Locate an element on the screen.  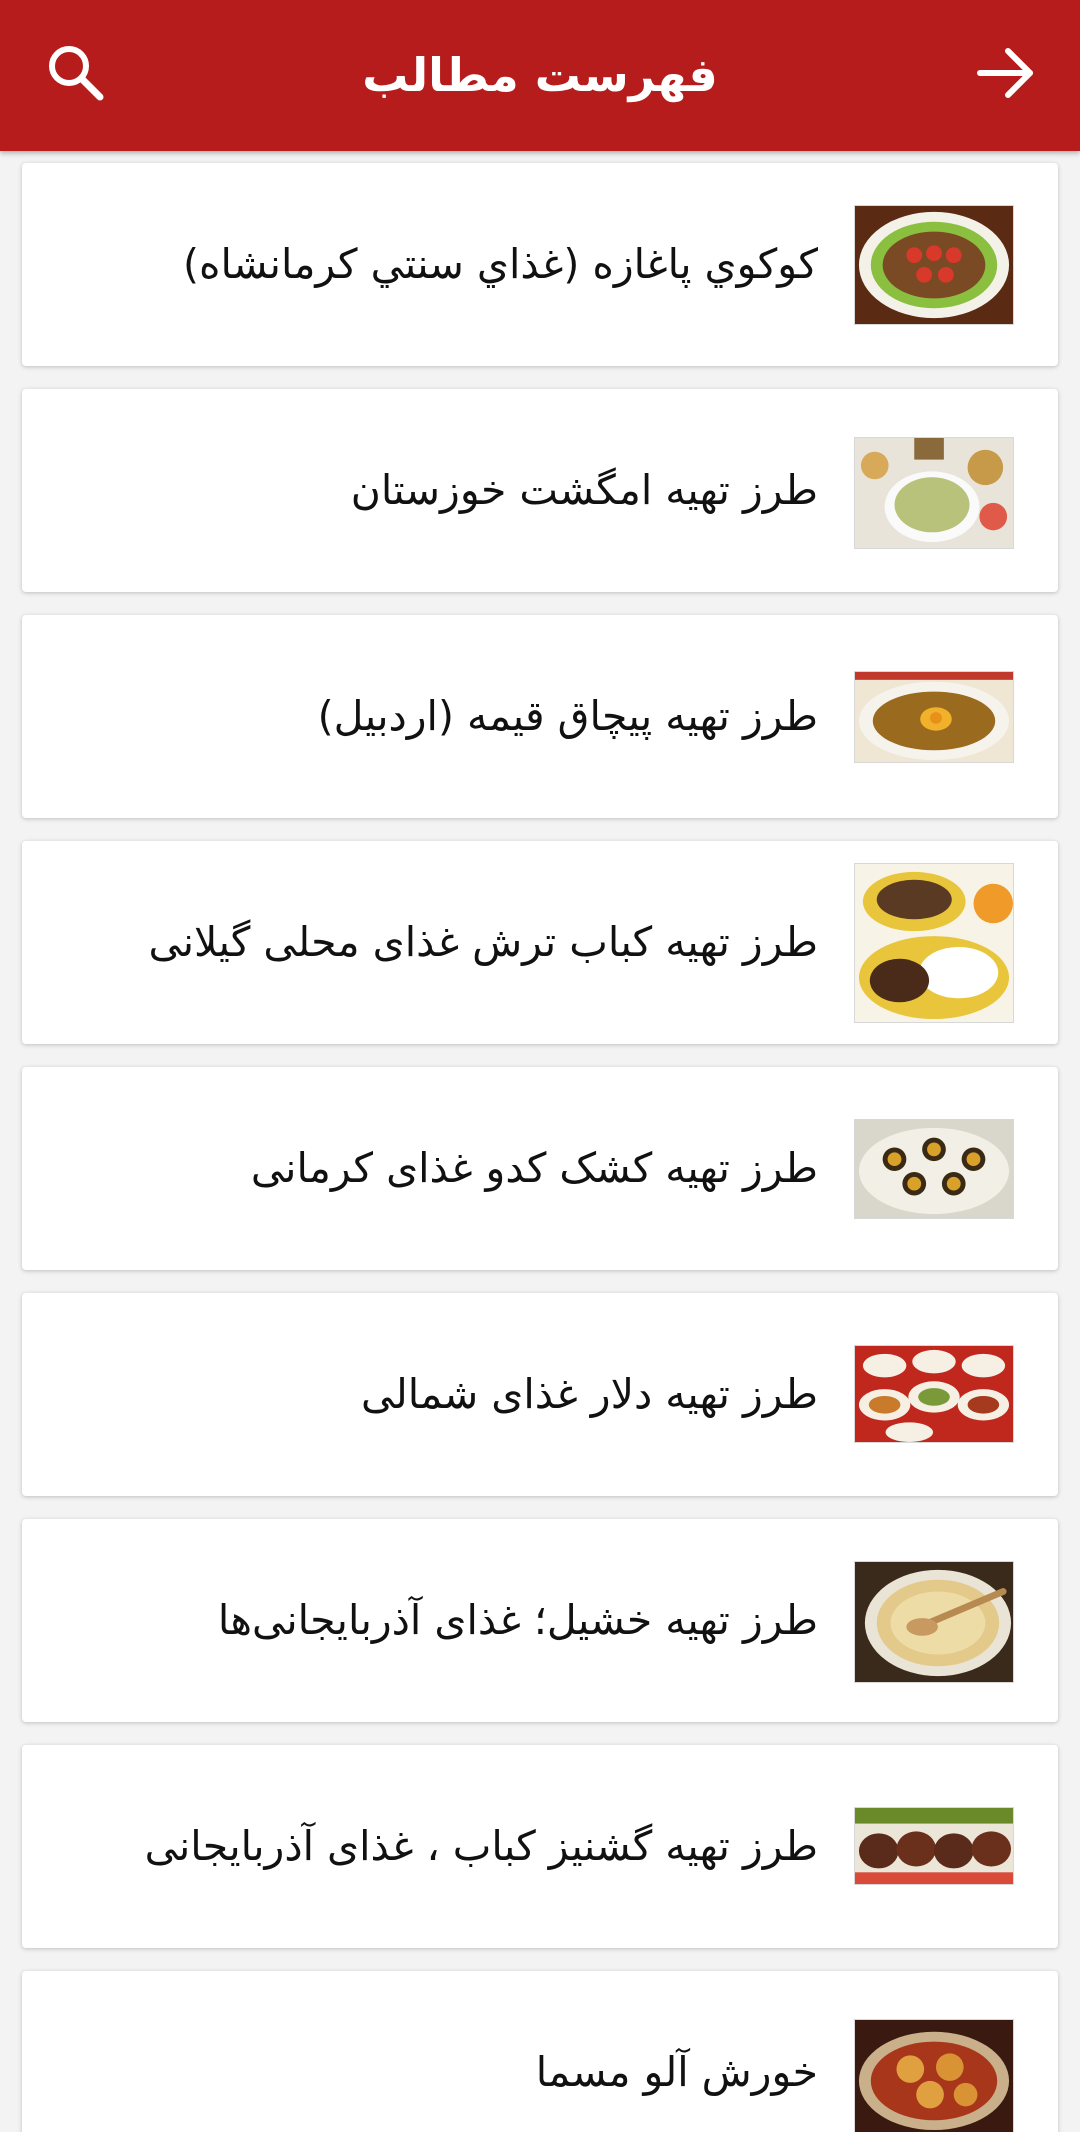
stew-egg-image is located at coordinates (934, 717).